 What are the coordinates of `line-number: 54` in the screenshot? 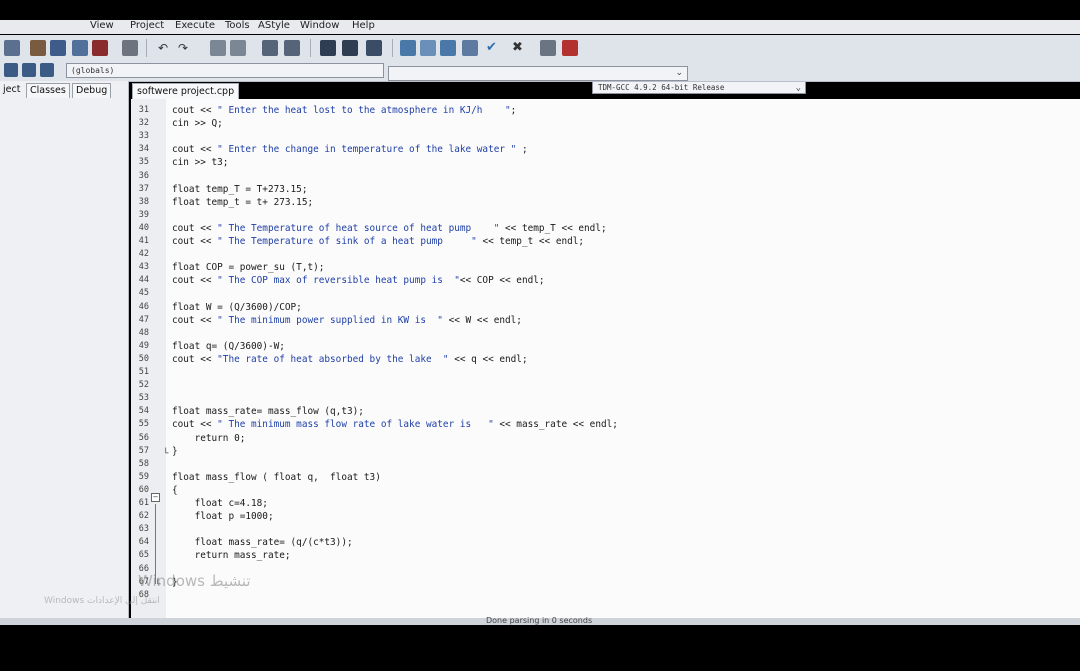 It's located at (143, 411).